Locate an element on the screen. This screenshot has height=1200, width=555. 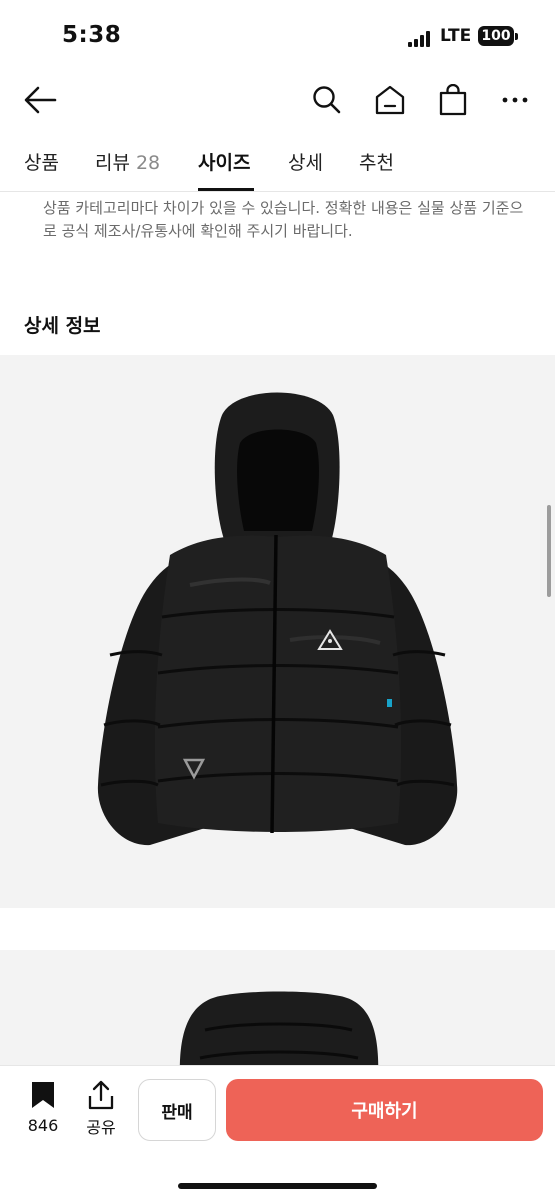
bookmark-button: 846 is located at coordinates (43, 1107).